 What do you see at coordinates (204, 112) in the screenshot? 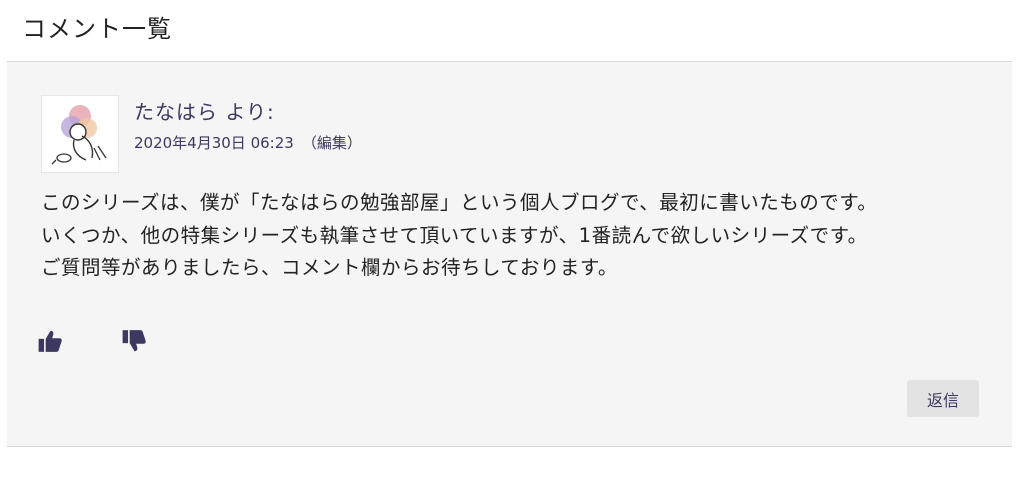
I see `comment-author: たなはら より:` at bounding box center [204, 112].